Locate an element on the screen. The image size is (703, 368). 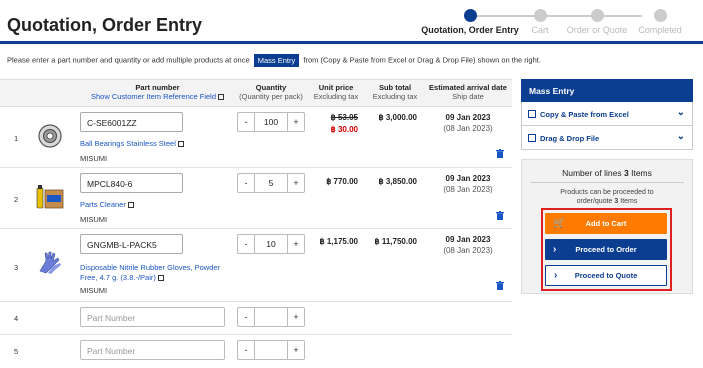
proceed-message-line2: order/quote 3 Items is located at coordinates (607, 201).